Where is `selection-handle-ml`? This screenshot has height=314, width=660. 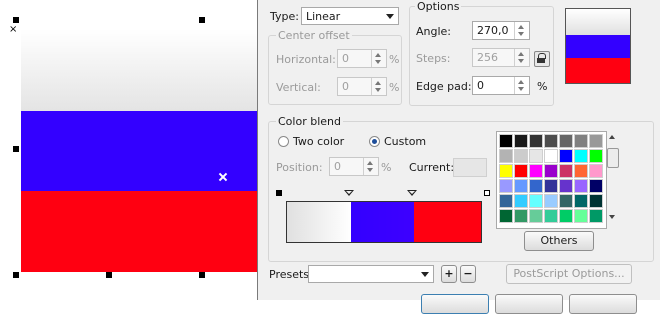 selection-handle-ml is located at coordinates (16, 149).